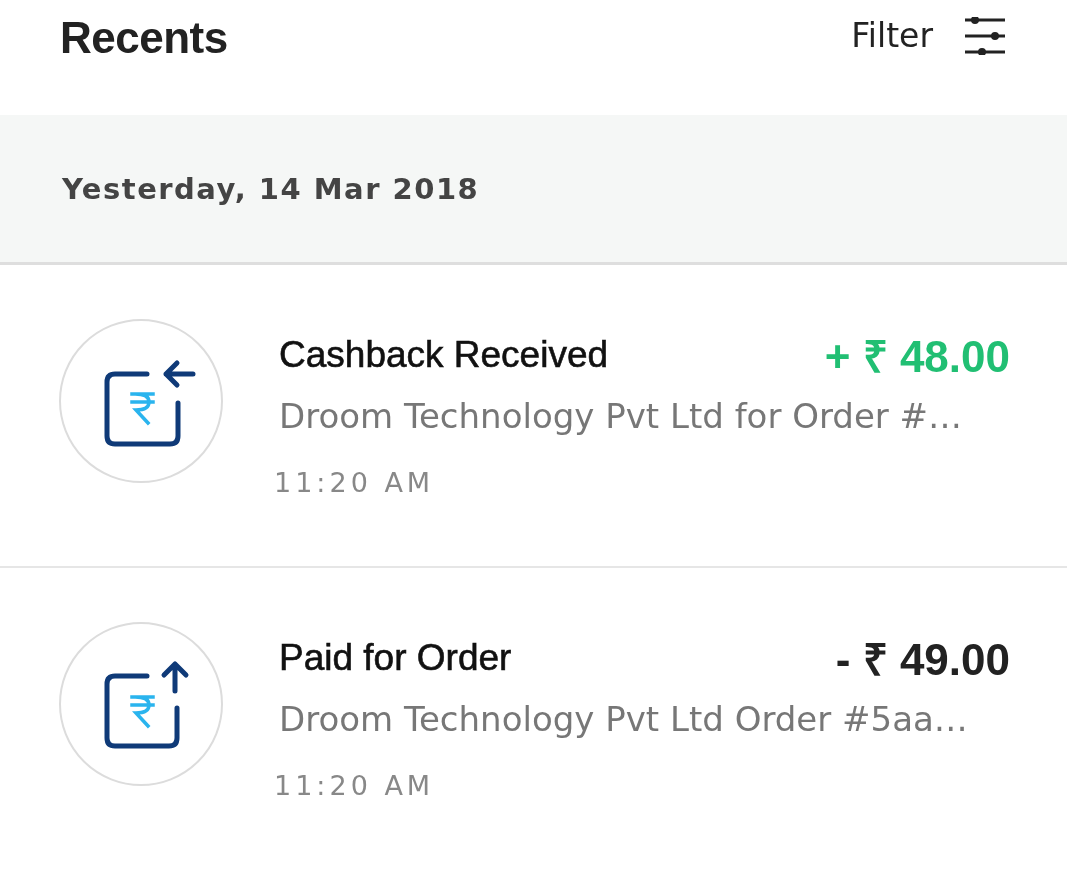  I want to click on filter-button: Filter, so click(928, 36).